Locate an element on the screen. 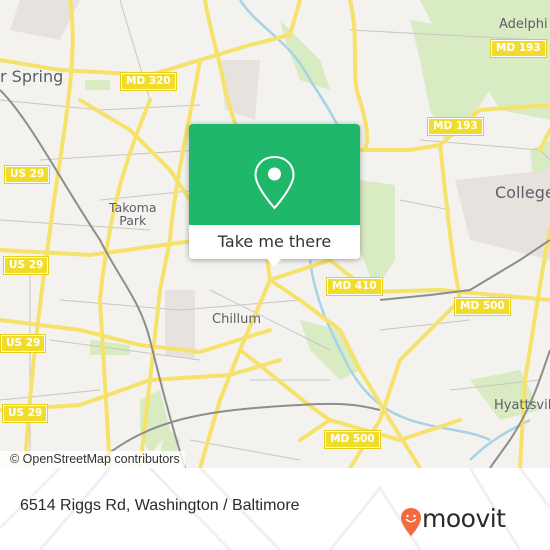  route-shield-md500-east: MD 500 is located at coordinates (482, 306).